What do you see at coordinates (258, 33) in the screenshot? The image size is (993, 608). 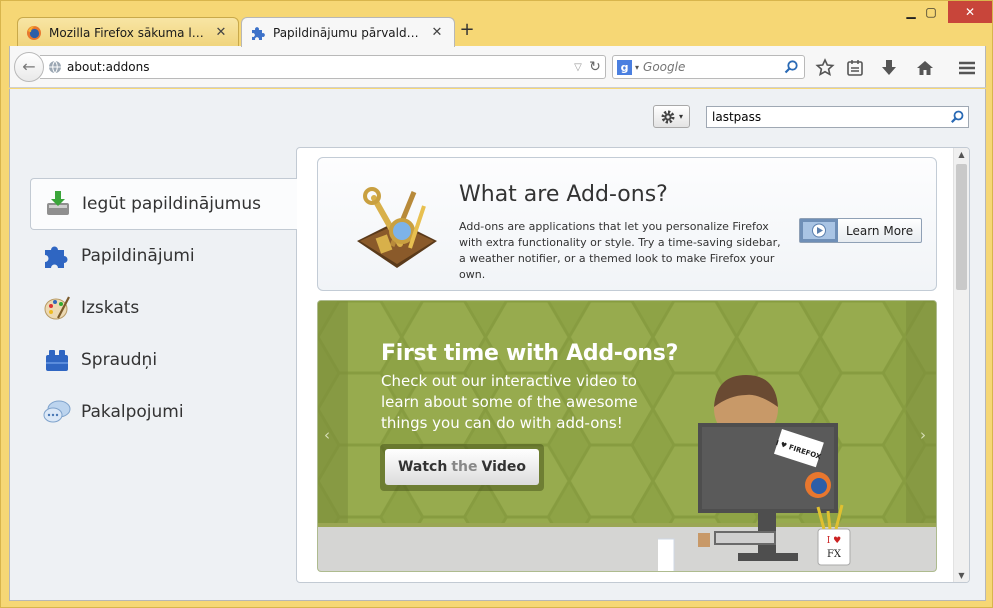 I see `puzzle-icon` at bounding box center [258, 33].